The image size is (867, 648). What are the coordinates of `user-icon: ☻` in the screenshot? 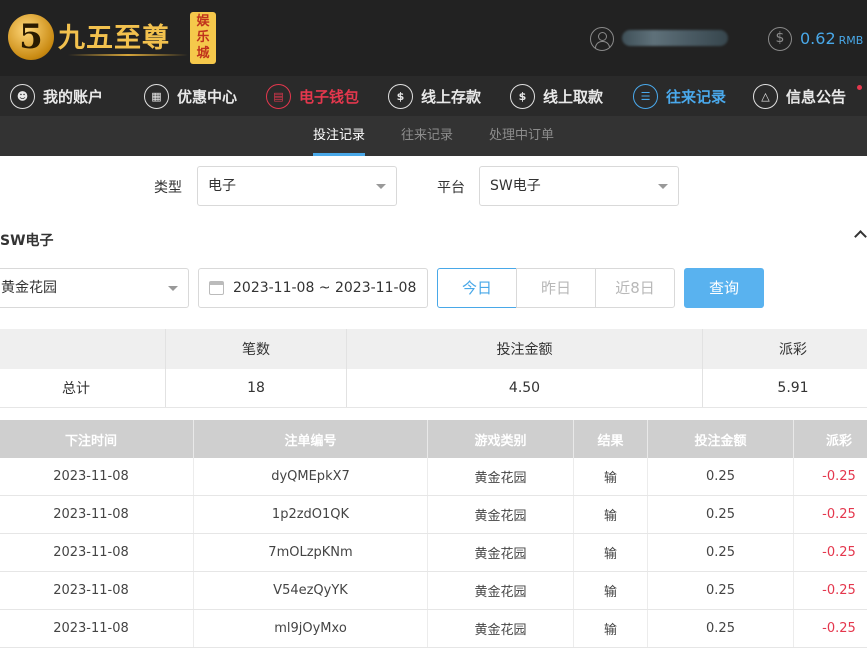 It's located at (22, 96).